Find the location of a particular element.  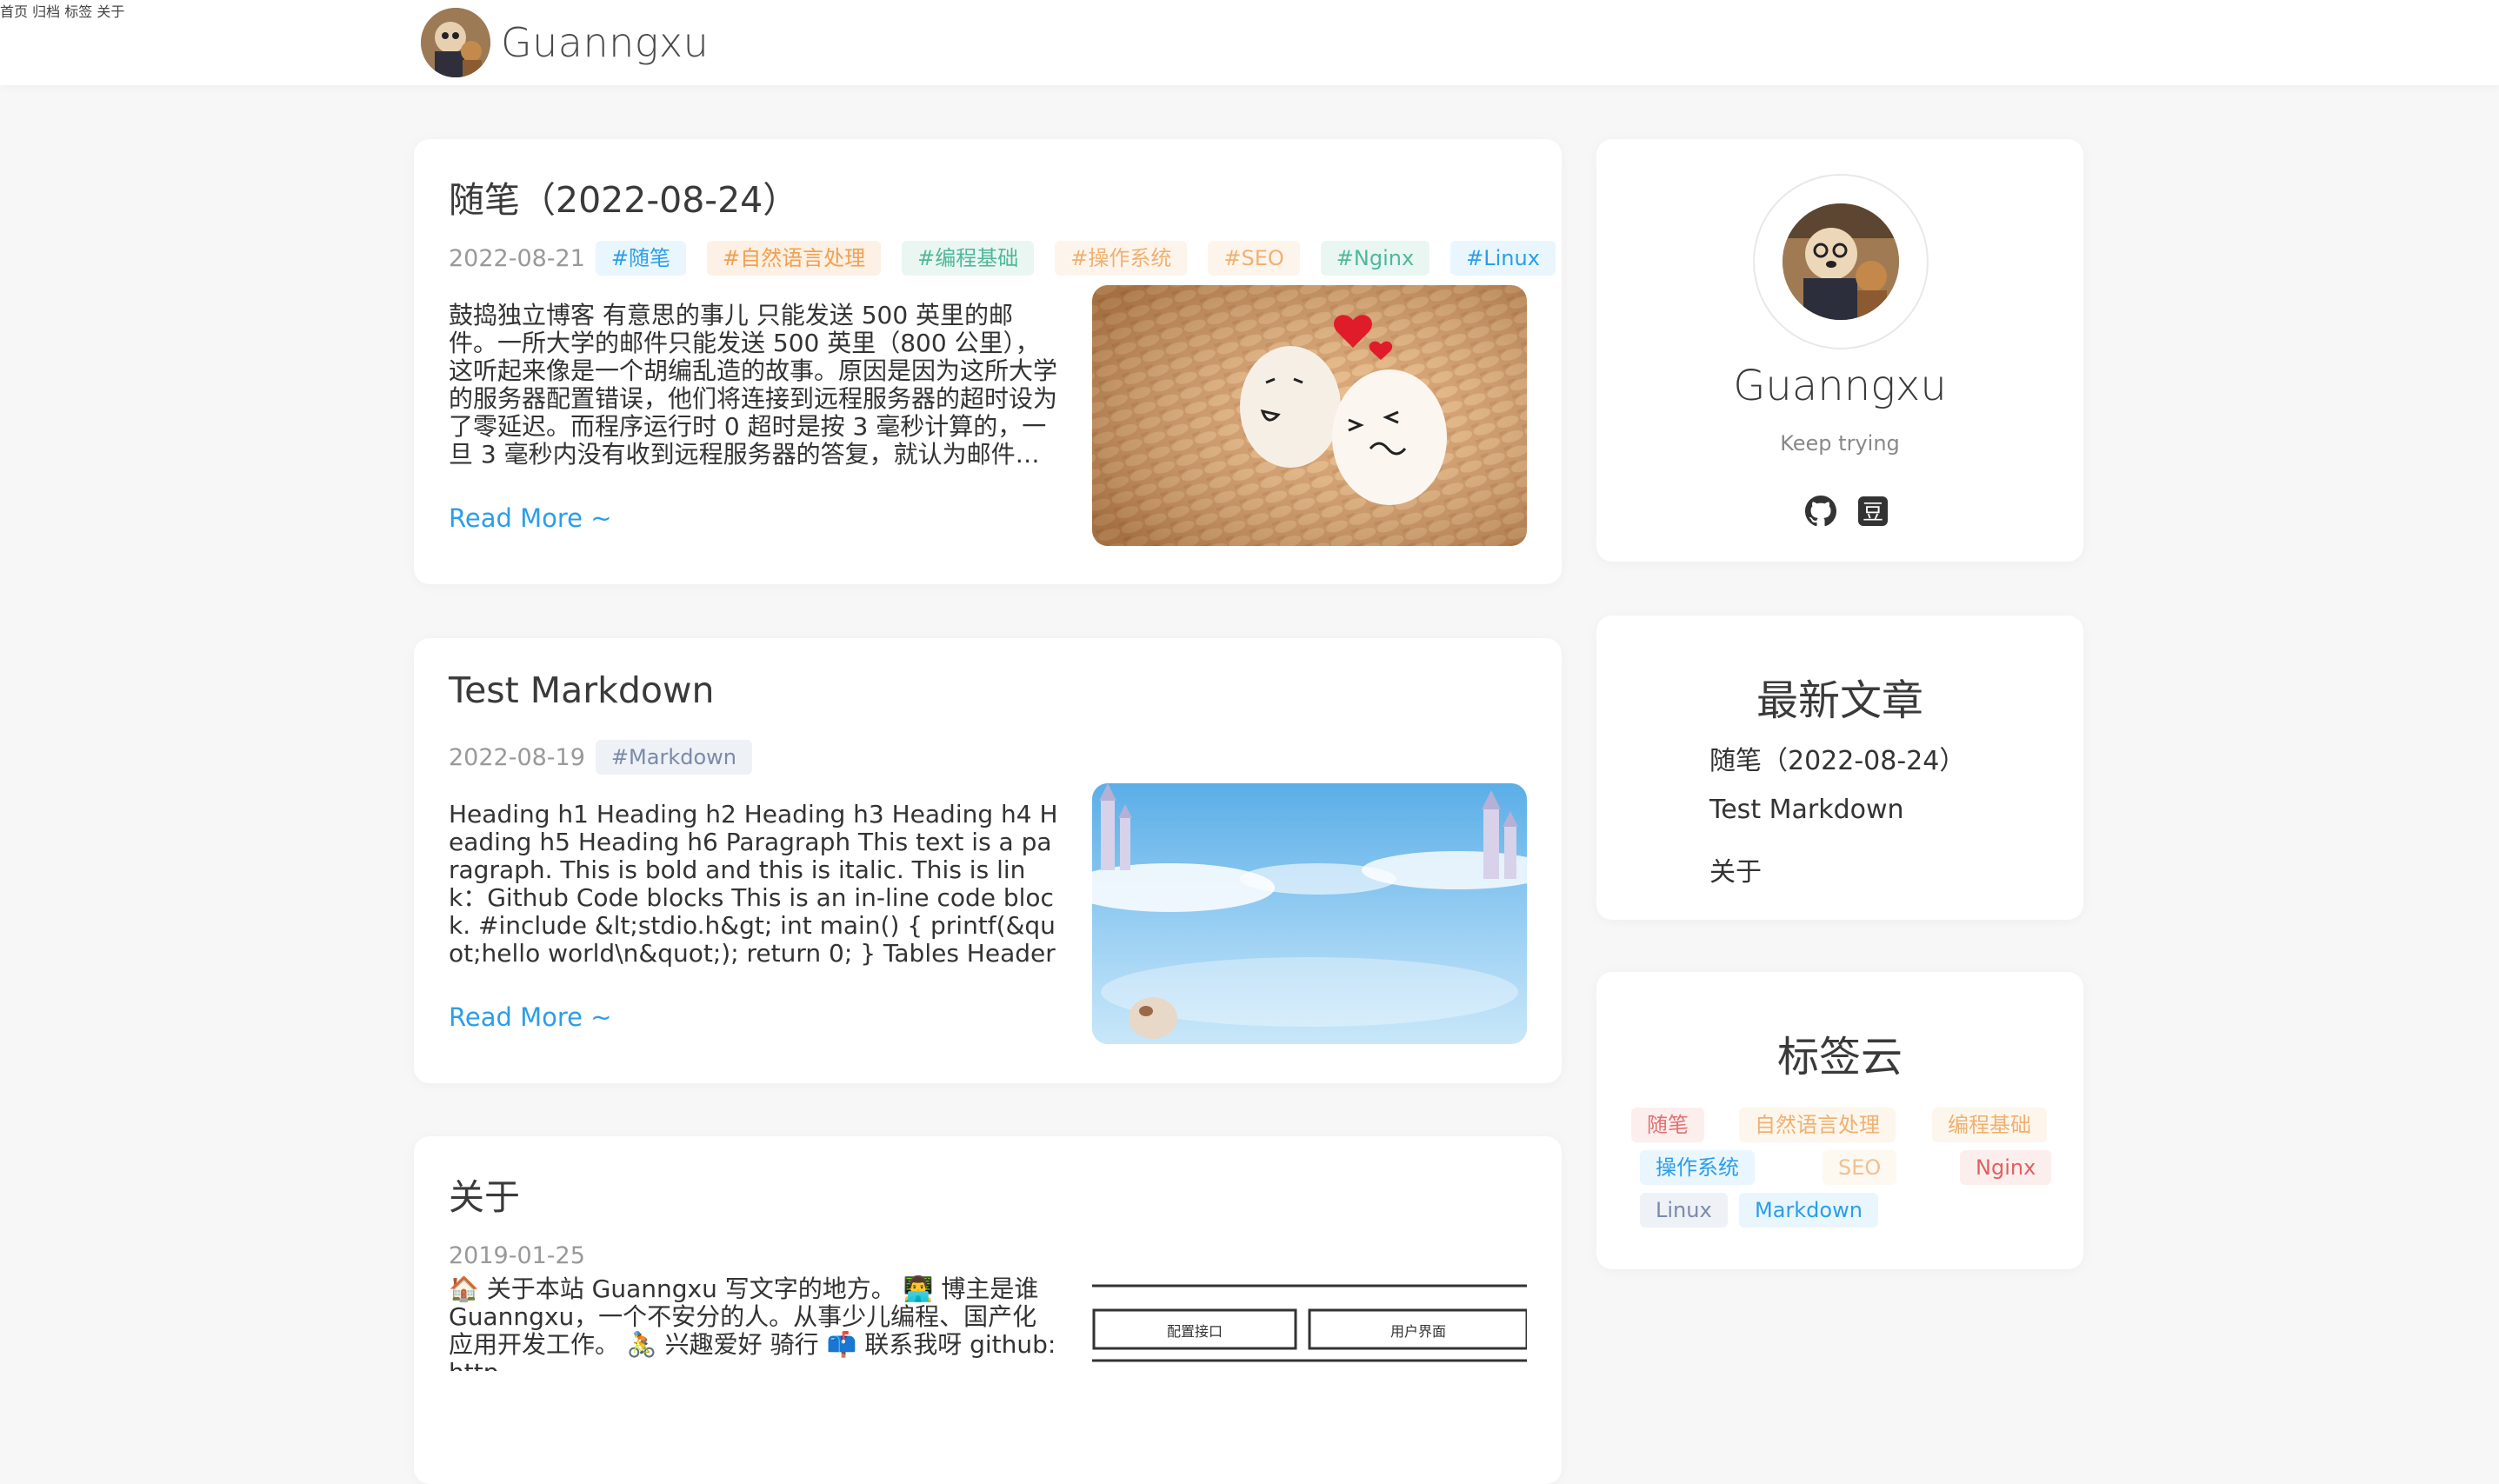

cloud-tag: SEO is located at coordinates (1860, 1167).